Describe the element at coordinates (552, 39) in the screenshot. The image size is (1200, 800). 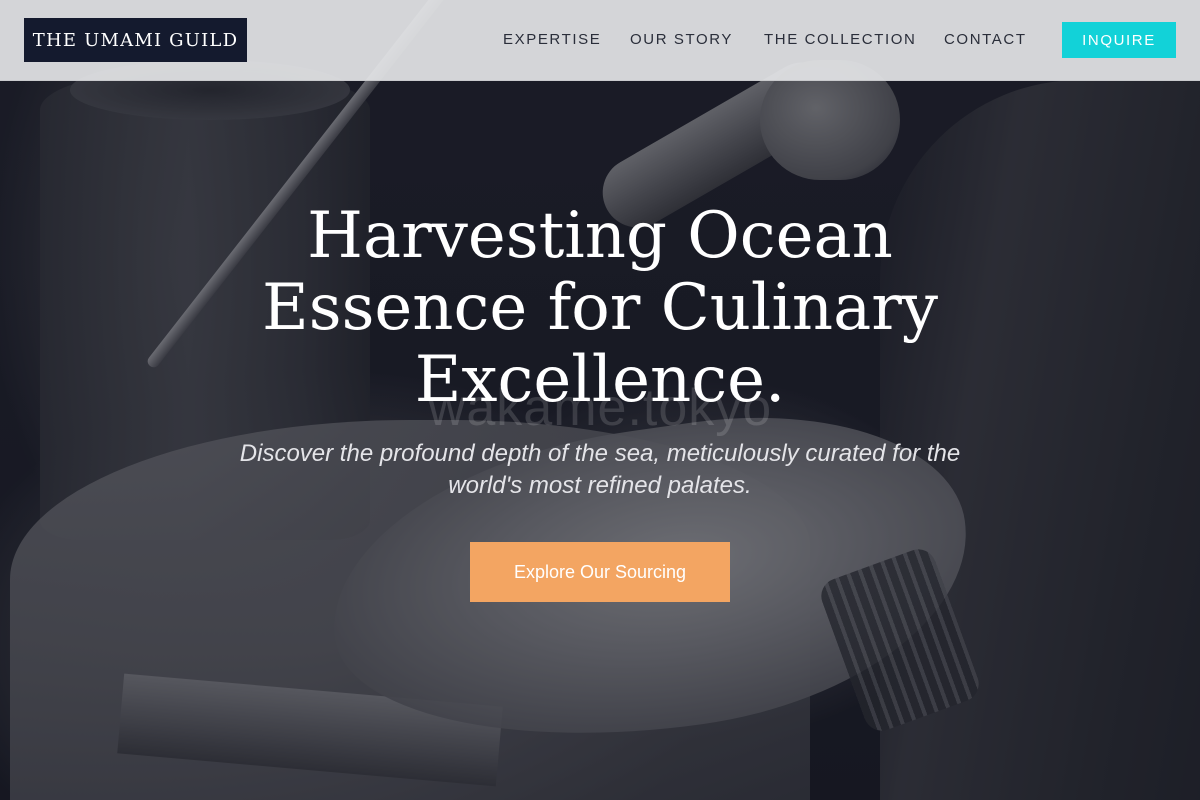
I see `nav-link-expertise: EXPERTISE` at that location.